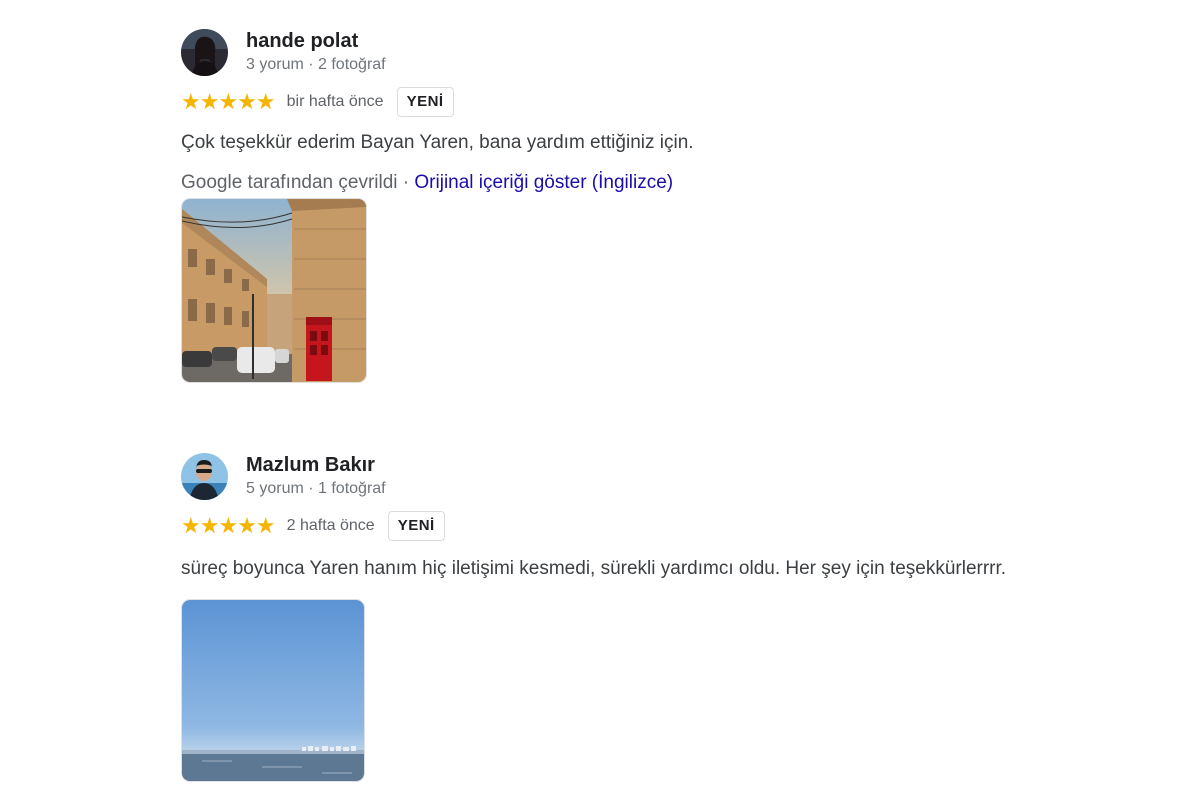  I want to click on street-photo-image, so click(274, 290).